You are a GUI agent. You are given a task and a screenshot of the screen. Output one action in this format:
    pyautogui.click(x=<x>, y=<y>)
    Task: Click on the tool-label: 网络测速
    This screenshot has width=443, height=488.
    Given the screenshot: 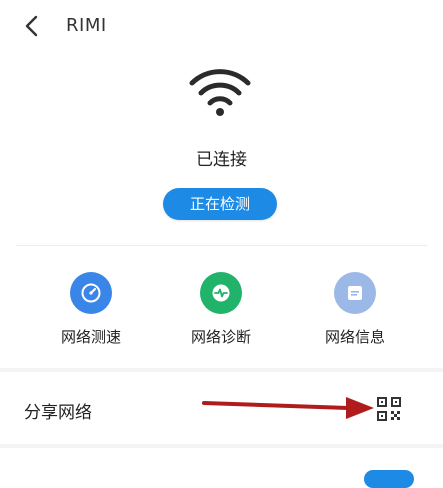 What is the action you would take?
    pyautogui.click(x=90, y=337)
    